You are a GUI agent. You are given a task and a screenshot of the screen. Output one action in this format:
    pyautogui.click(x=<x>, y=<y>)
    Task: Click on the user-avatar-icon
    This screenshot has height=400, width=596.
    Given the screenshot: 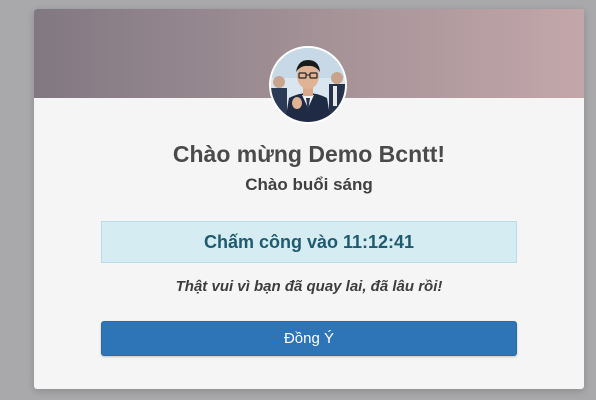 What is the action you would take?
    pyautogui.click(x=308, y=85)
    